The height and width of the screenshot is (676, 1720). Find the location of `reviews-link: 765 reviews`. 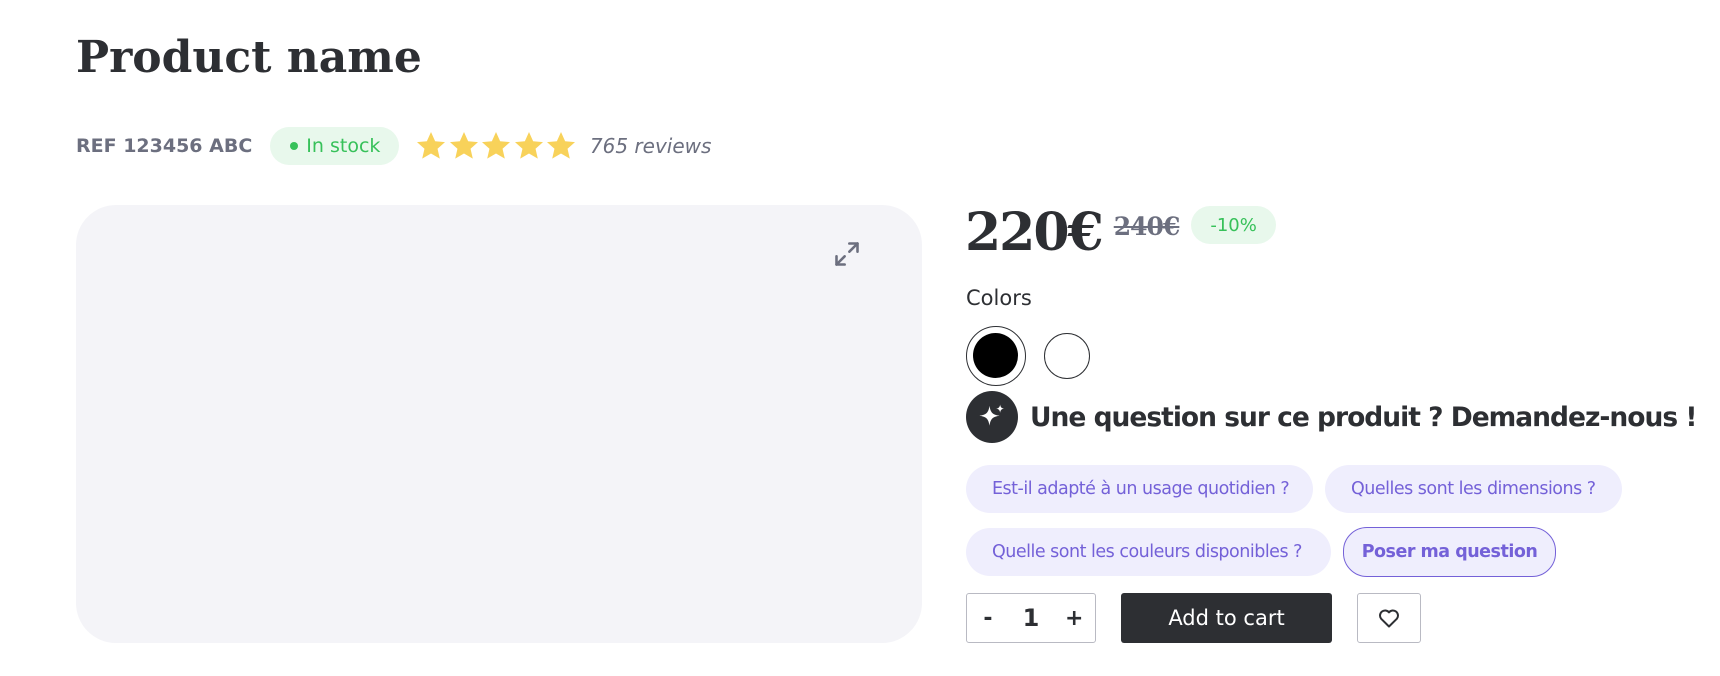

reviews-link: 765 reviews is located at coordinates (651, 146).